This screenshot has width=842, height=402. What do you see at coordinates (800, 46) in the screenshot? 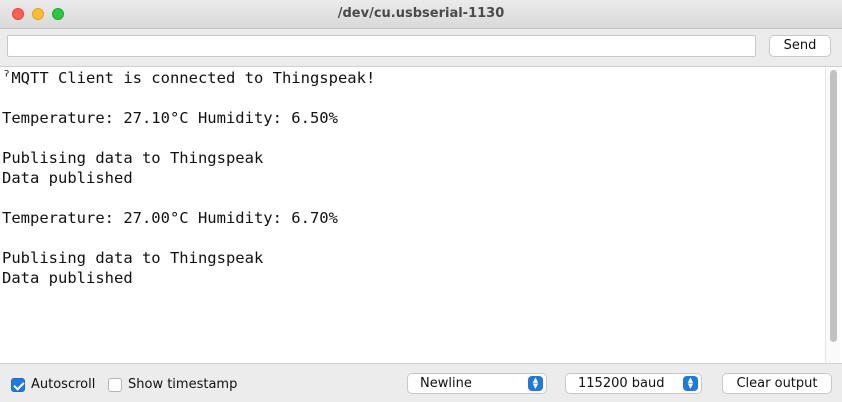
I see `send-button: Send` at bounding box center [800, 46].